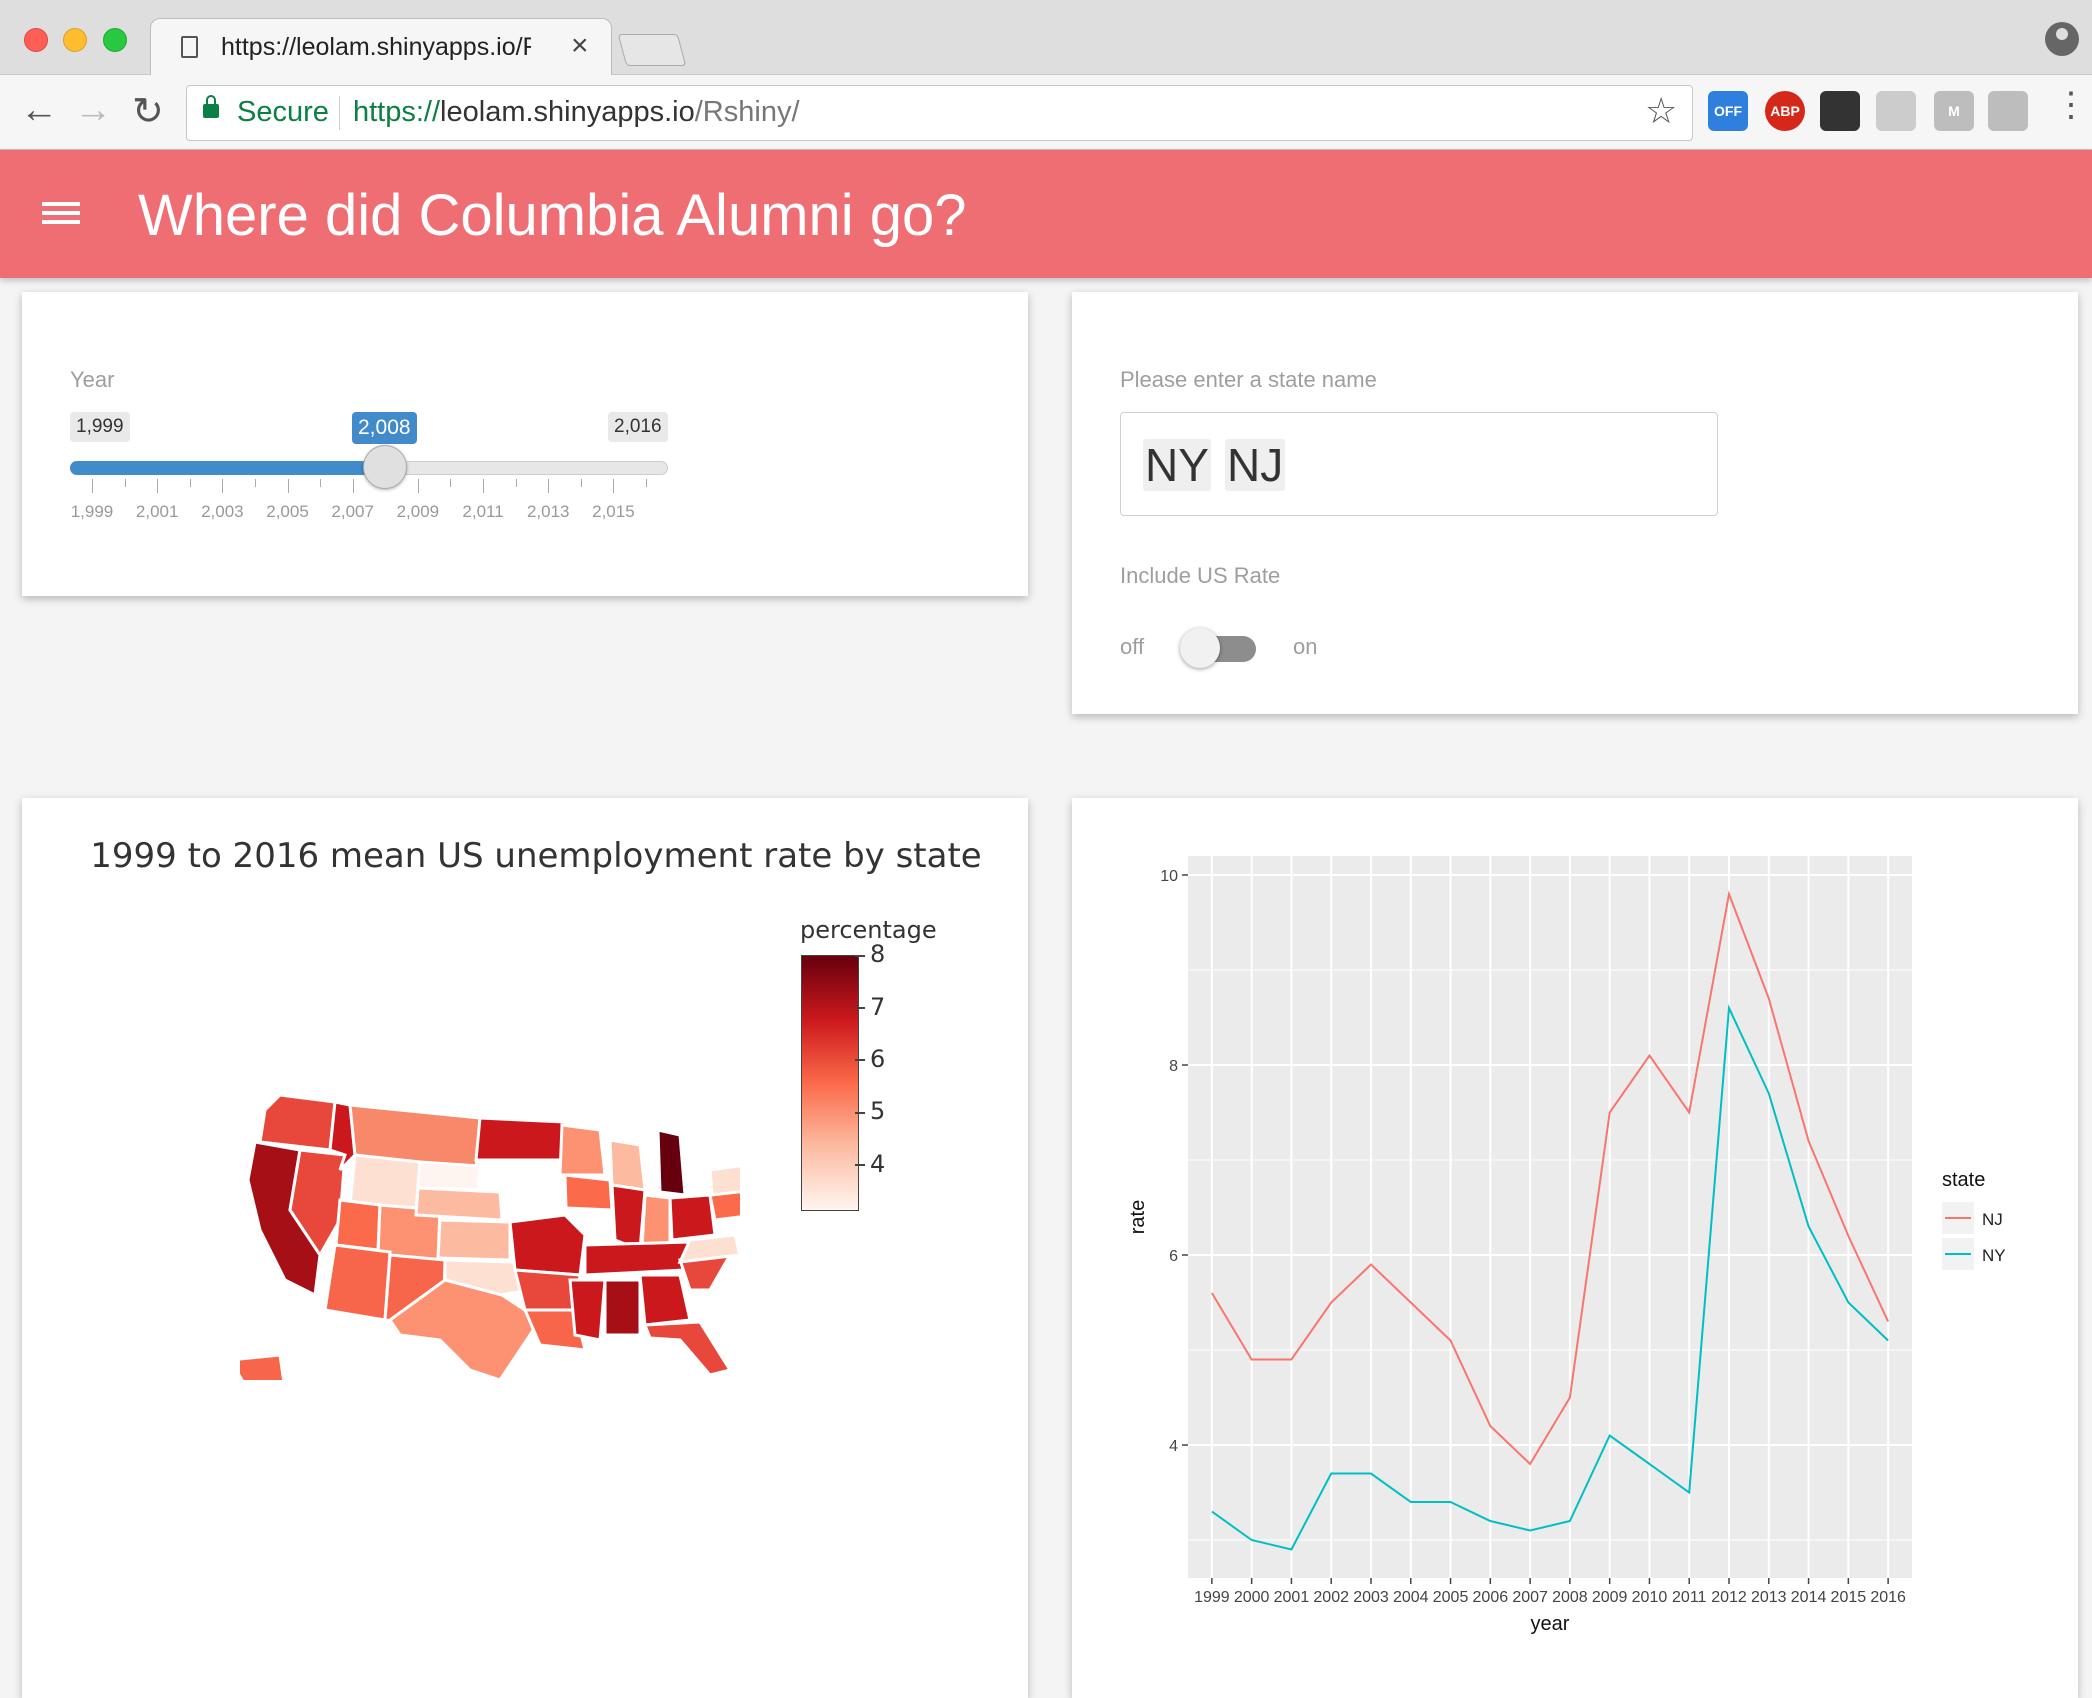  I want to click on forward-arrow-icon: →, so click(93, 110).